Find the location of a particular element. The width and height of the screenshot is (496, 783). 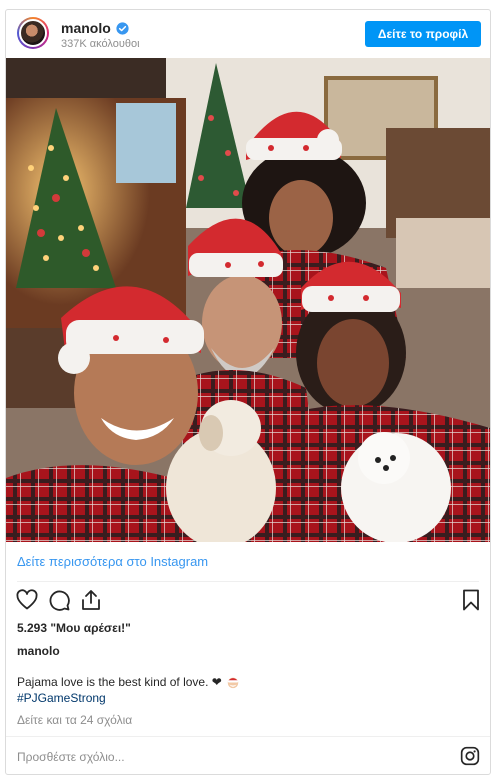

caption: Pajama love is the best kind of love. ❤ is located at coordinates (128, 682).